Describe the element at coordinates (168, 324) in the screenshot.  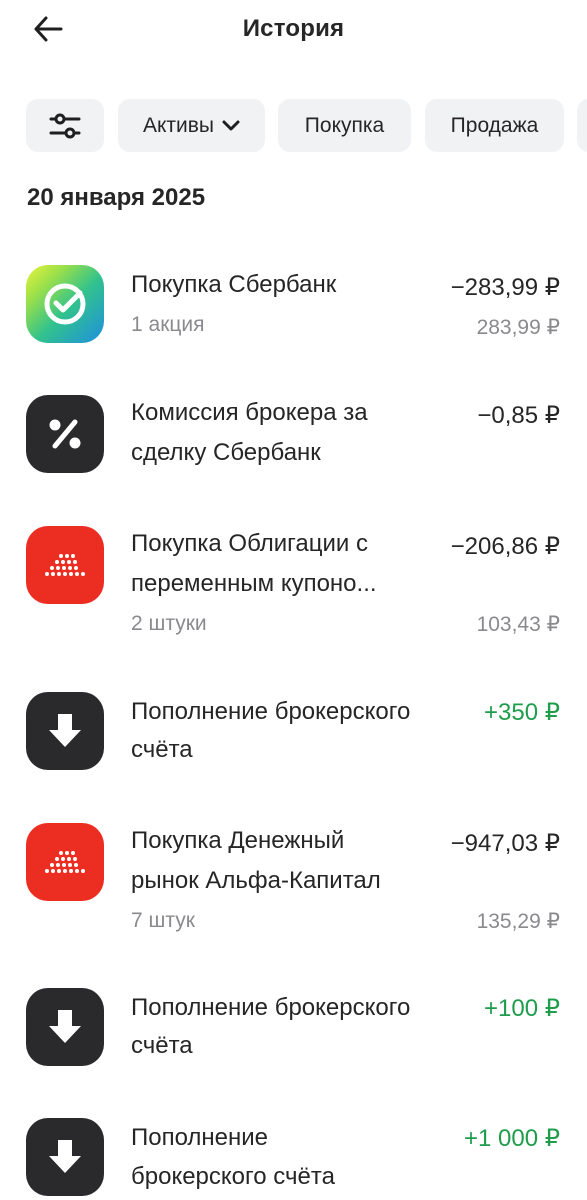
I see `operation-quantity: 1 акция` at that location.